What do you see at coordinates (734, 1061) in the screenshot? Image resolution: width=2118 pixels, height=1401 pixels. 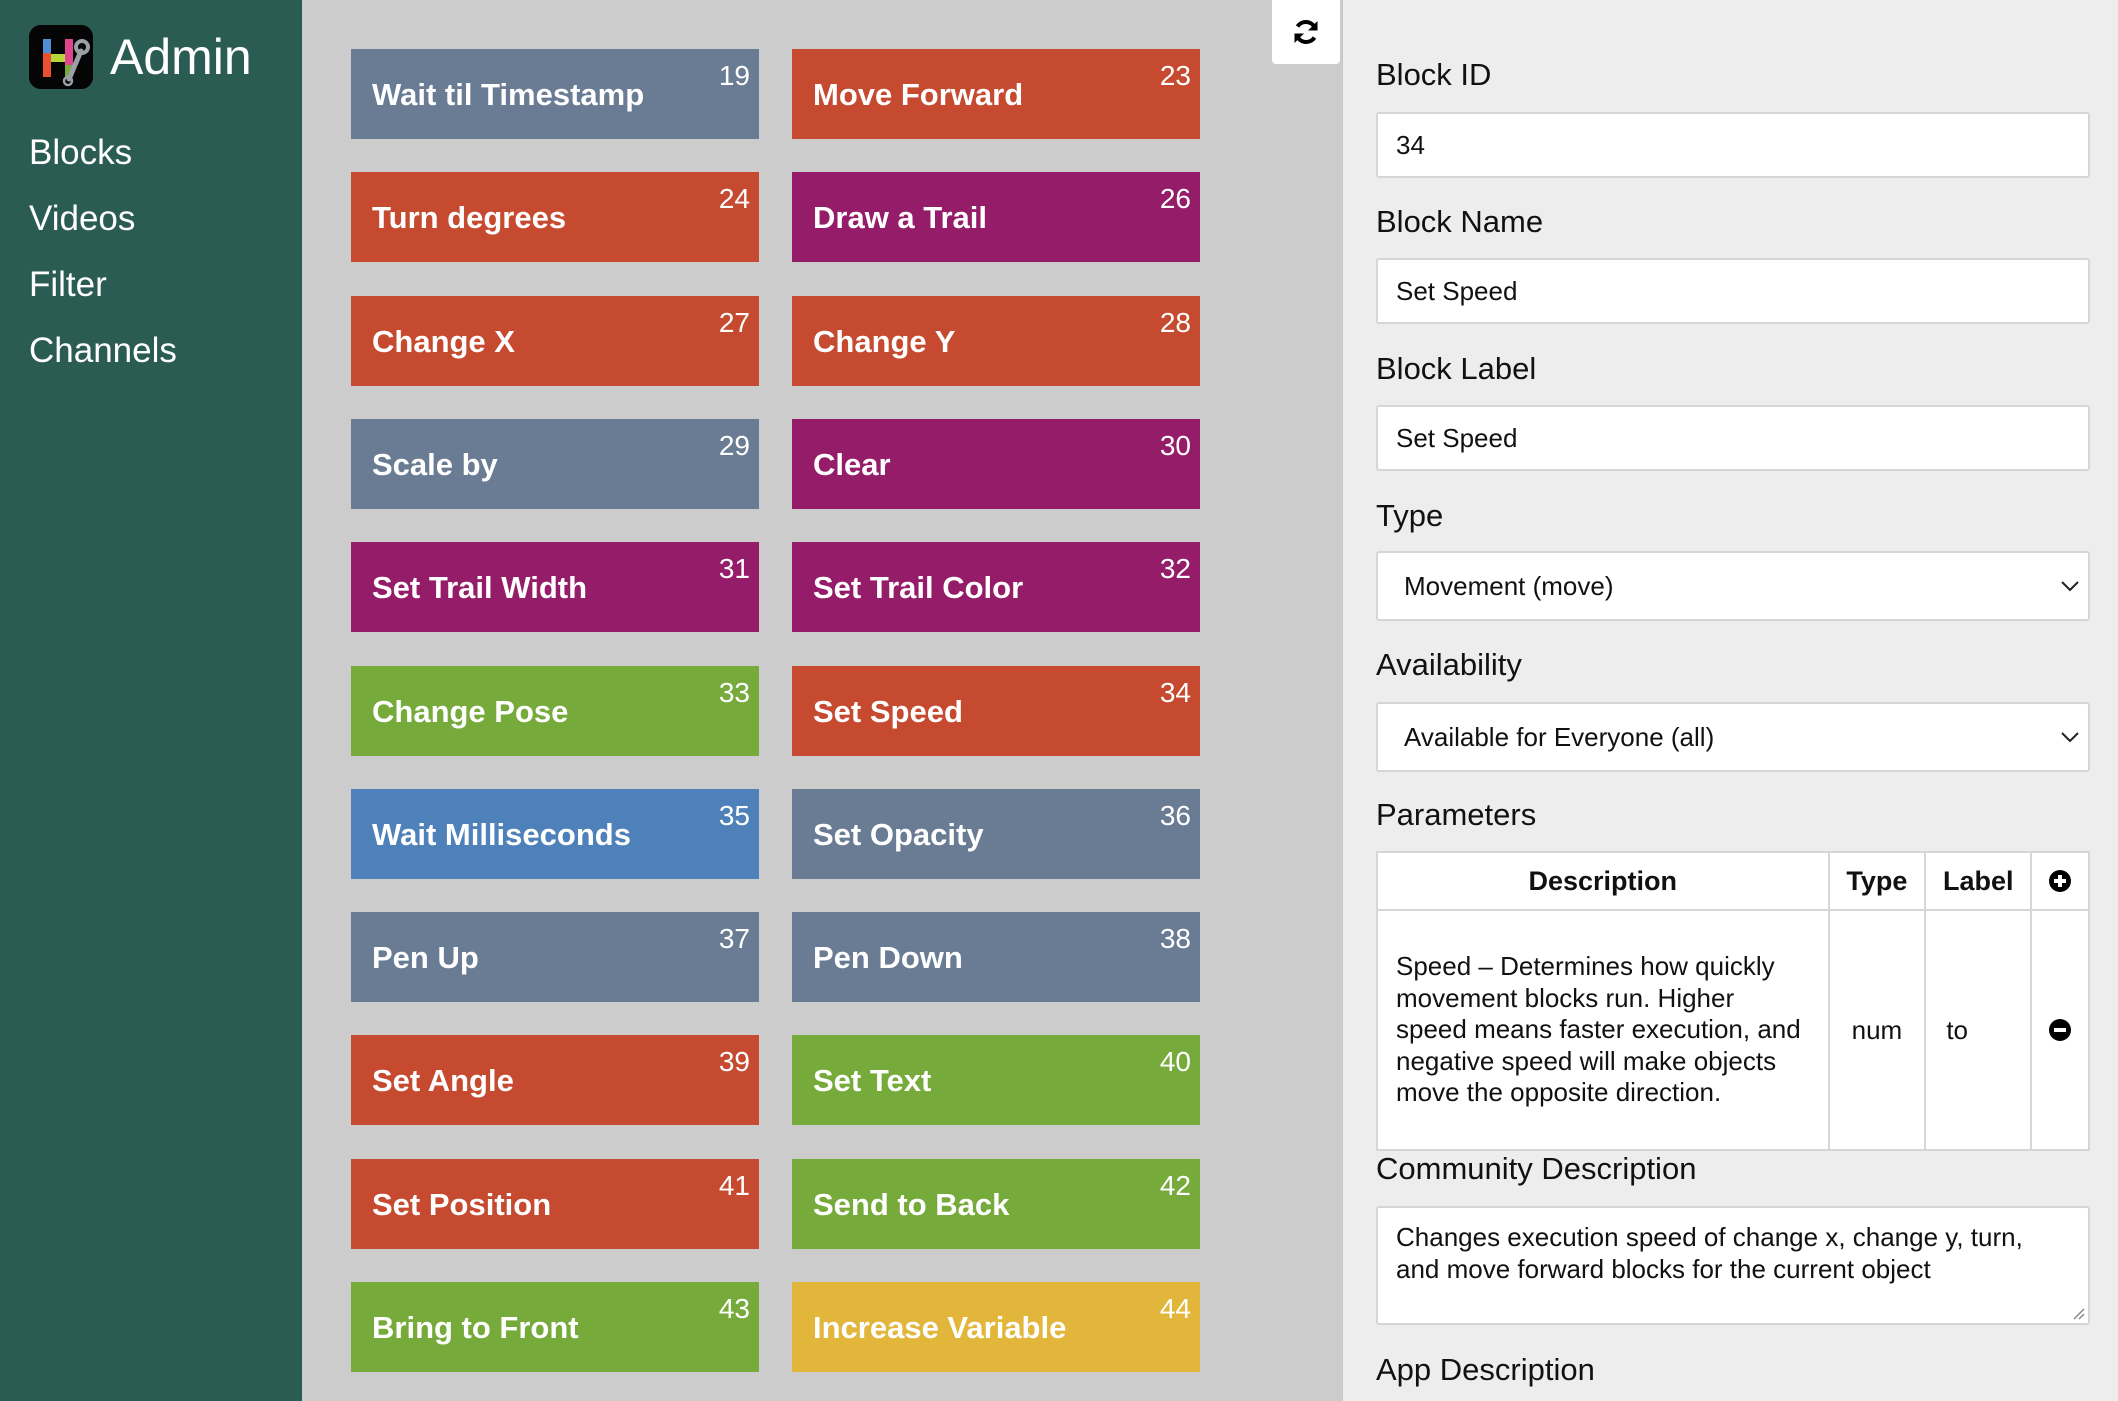 I see `block-id: 39` at bounding box center [734, 1061].